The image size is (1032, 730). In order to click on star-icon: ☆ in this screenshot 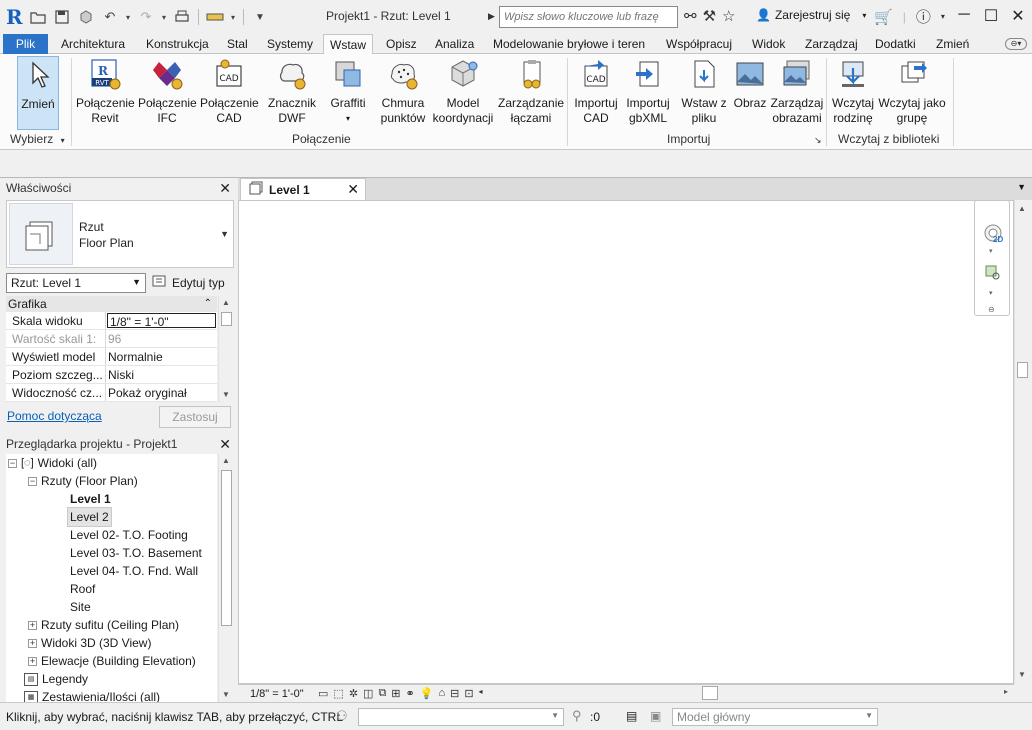, I will do `click(728, 16)`.